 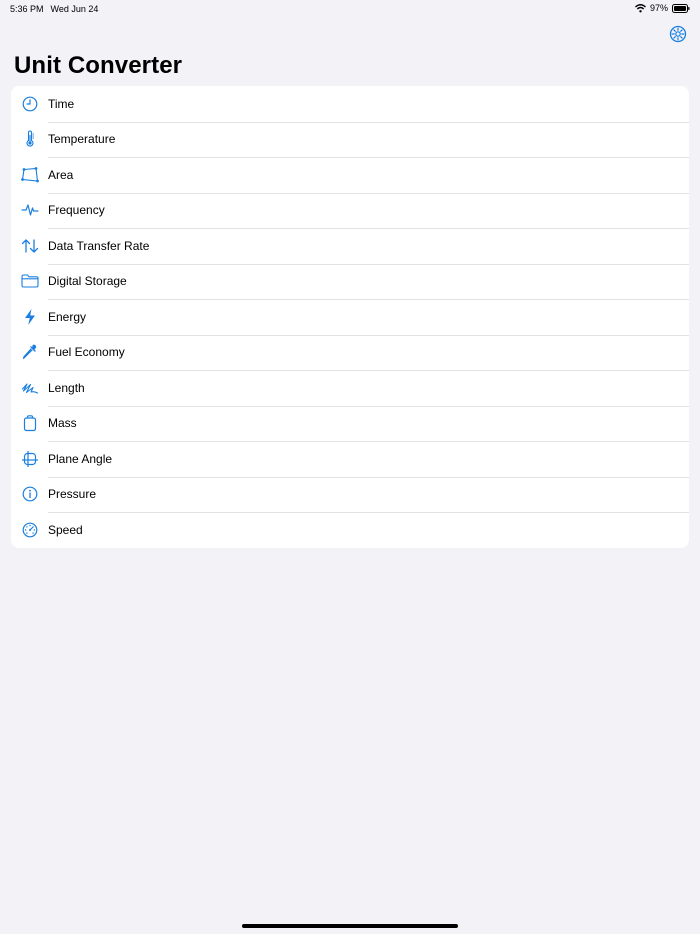 What do you see at coordinates (350, 104) in the screenshot?
I see `category-row-time: Time` at bounding box center [350, 104].